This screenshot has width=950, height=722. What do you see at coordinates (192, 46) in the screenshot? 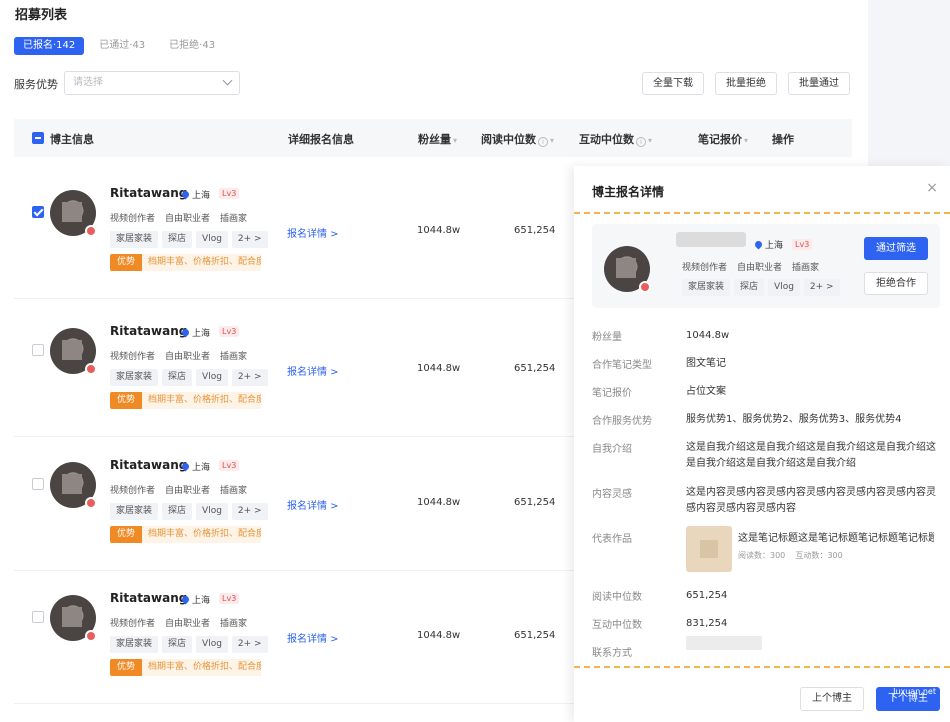
I see `tab-rejected: 已拒绝·43` at bounding box center [192, 46].